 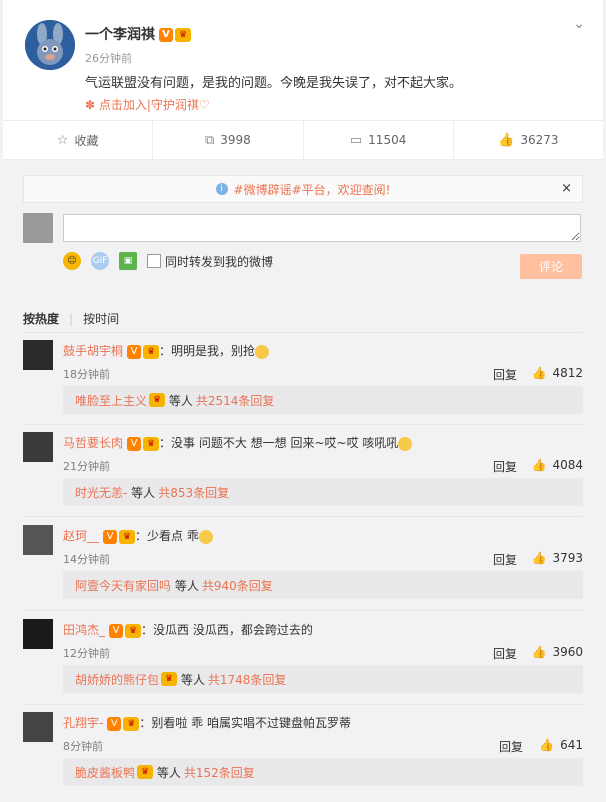 I want to click on reply-total: 共1748条回复, so click(x=247, y=679).